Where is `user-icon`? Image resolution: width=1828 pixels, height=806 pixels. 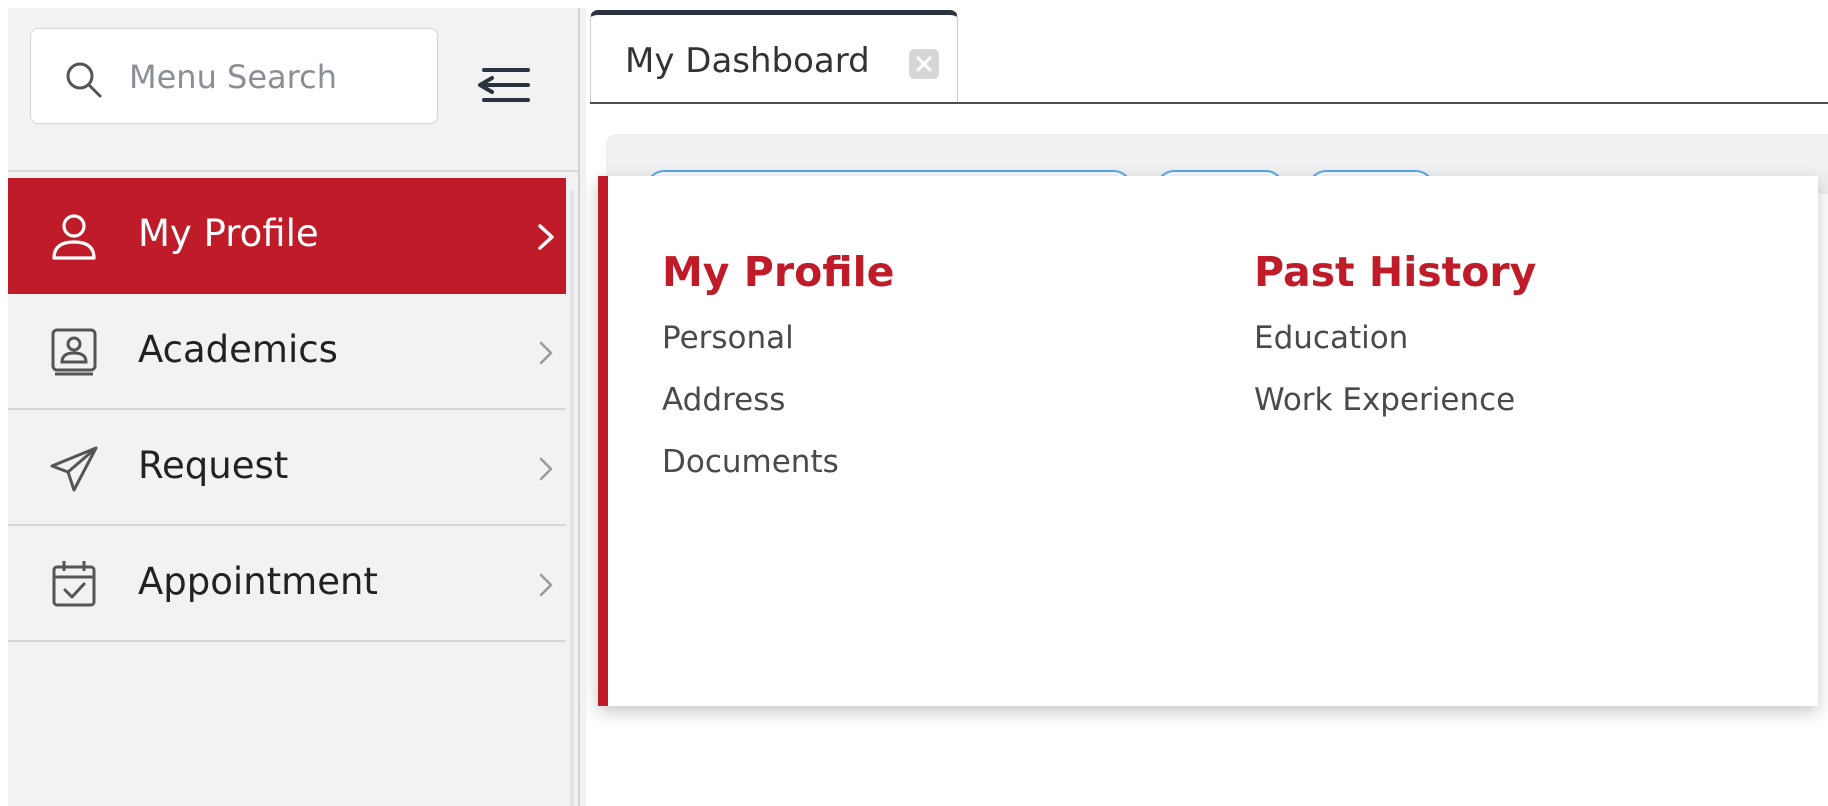 user-icon is located at coordinates (74, 237).